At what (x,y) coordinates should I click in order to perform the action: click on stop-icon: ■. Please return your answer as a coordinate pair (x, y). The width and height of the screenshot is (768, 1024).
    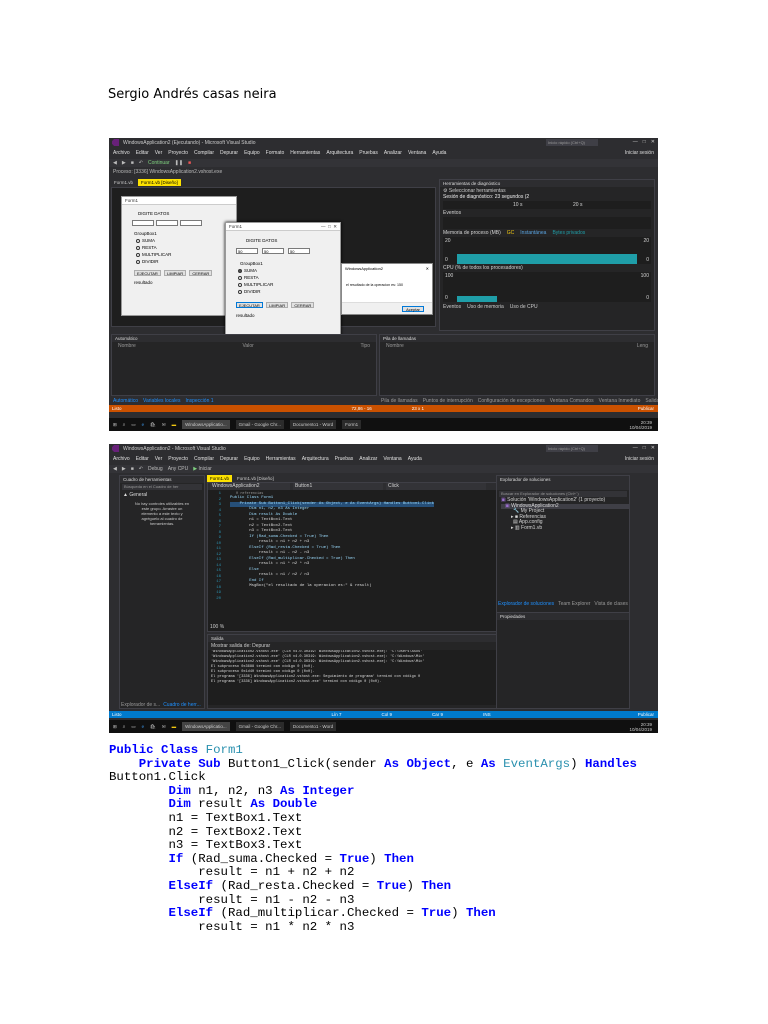
    Looking at the image, I should click on (189, 163).